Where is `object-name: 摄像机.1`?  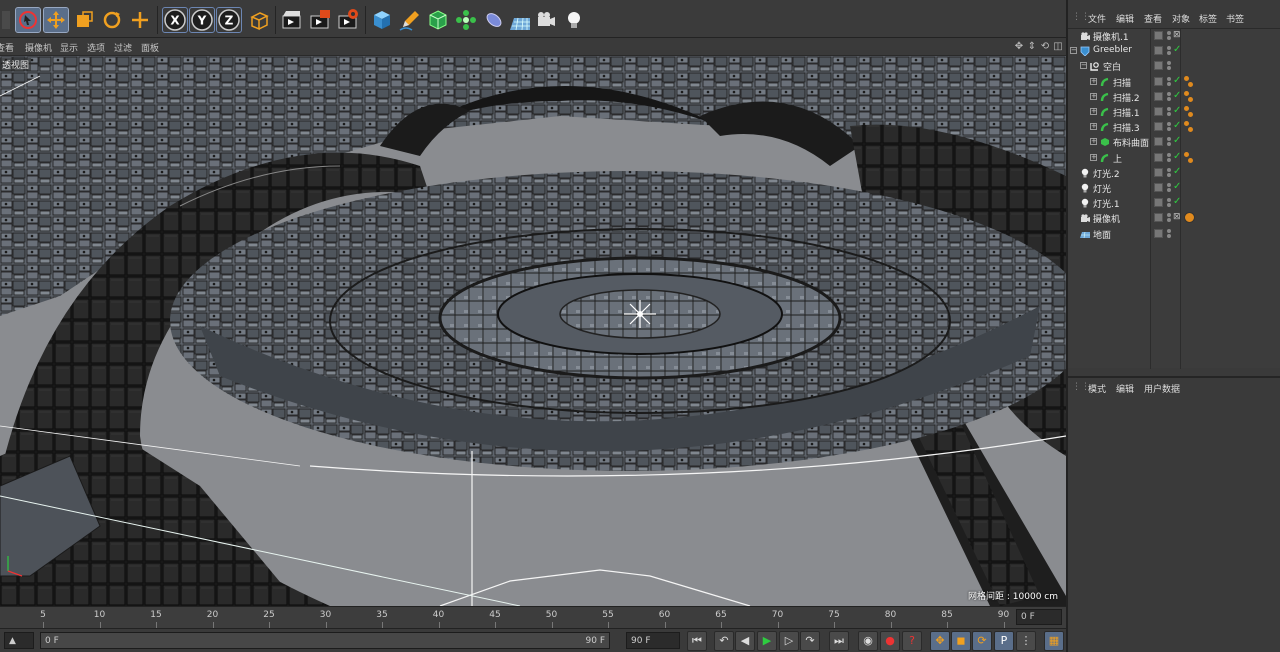
object-name: 摄像机.1 is located at coordinates (1111, 36).